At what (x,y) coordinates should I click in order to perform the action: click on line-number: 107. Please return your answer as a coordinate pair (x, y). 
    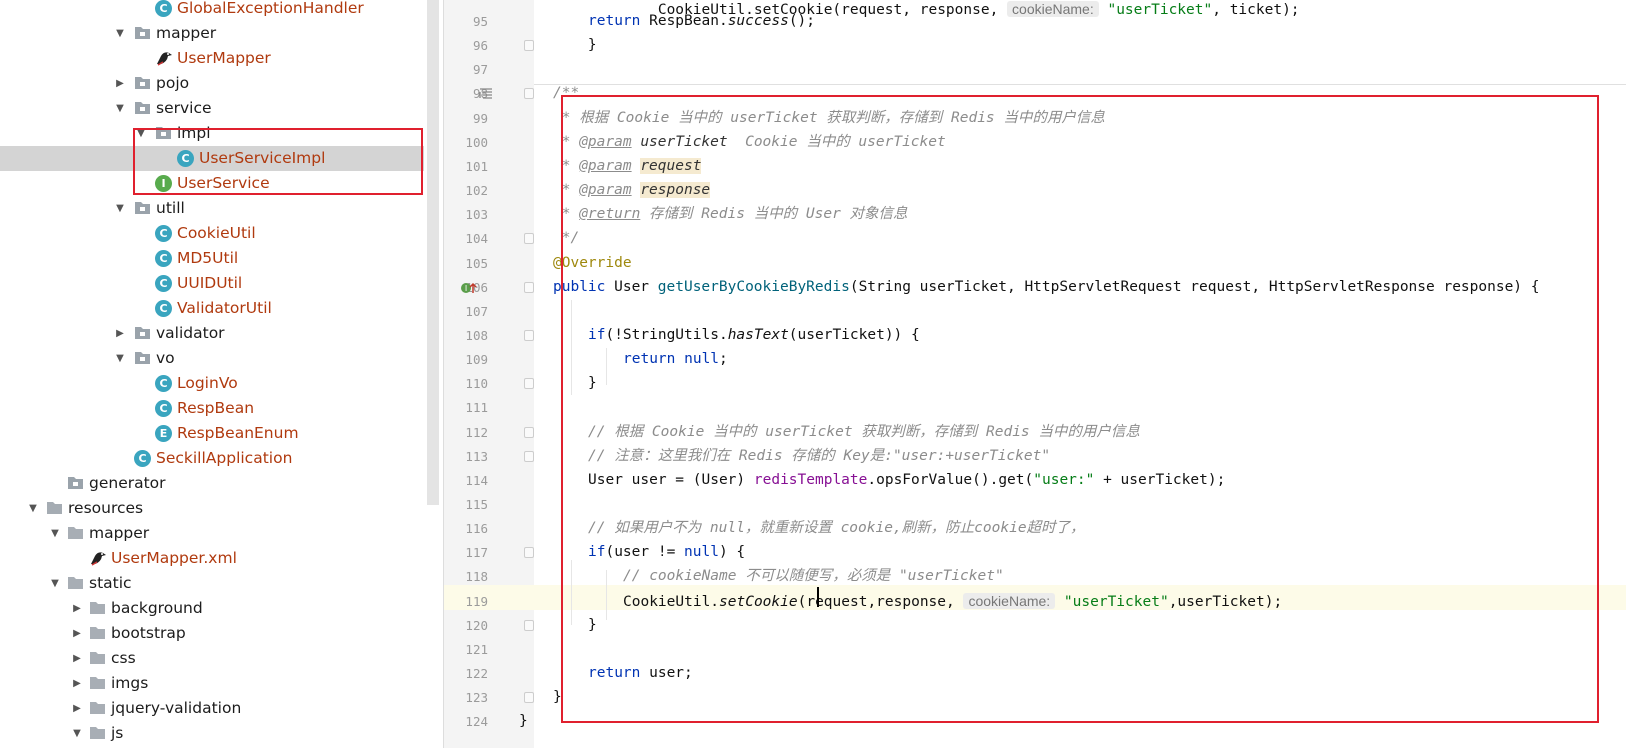
    Looking at the image, I should click on (476, 311).